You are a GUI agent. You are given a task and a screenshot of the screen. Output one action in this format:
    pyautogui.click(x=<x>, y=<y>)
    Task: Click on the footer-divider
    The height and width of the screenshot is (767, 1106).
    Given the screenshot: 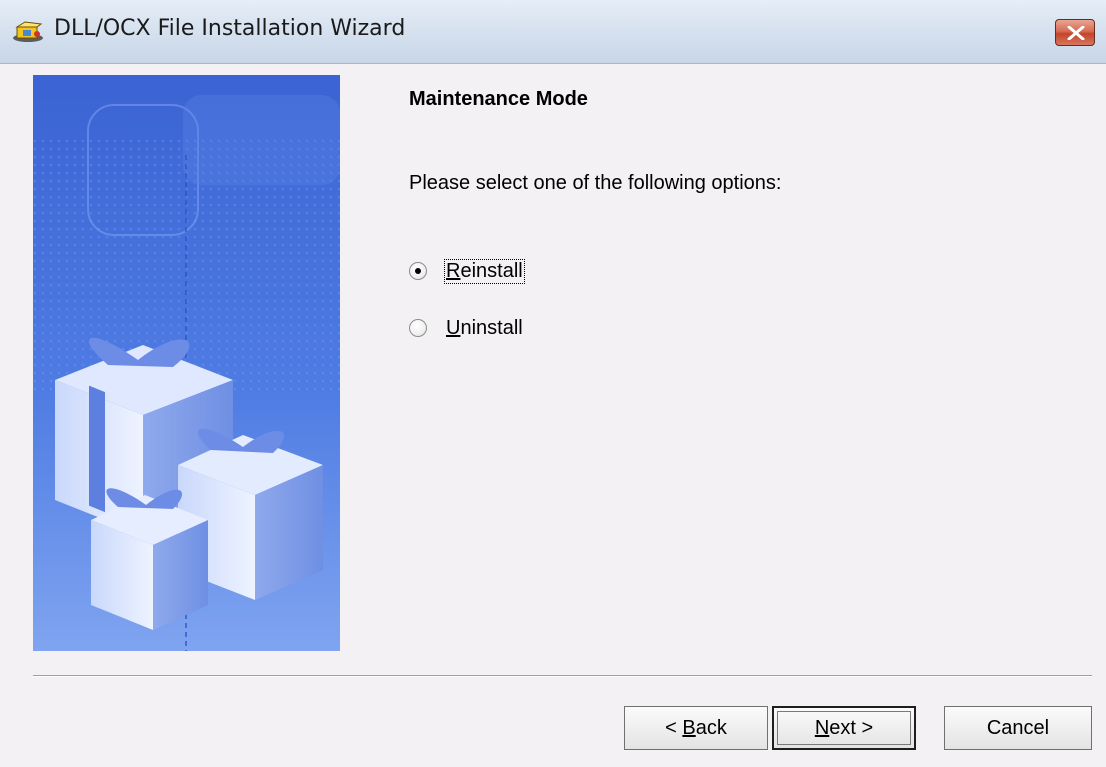 What is the action you would take?
    pyautogui.click(x=562, y=676)
    